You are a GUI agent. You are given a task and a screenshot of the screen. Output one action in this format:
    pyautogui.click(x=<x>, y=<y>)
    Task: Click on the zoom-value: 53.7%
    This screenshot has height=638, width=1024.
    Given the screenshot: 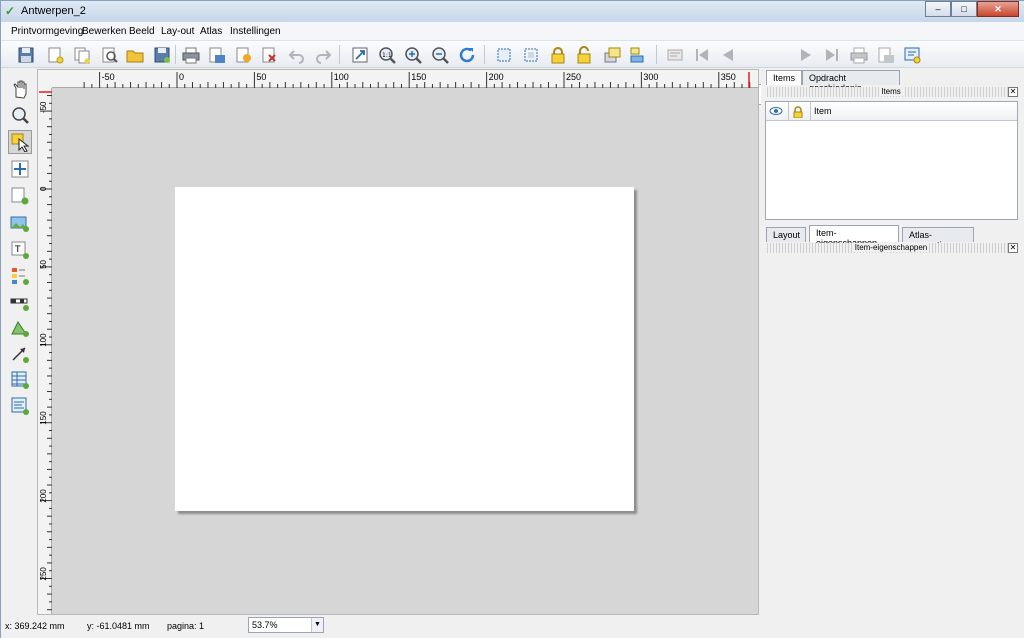 What is the action you would take?
    pyautogui.click(x=265, y=625)
    